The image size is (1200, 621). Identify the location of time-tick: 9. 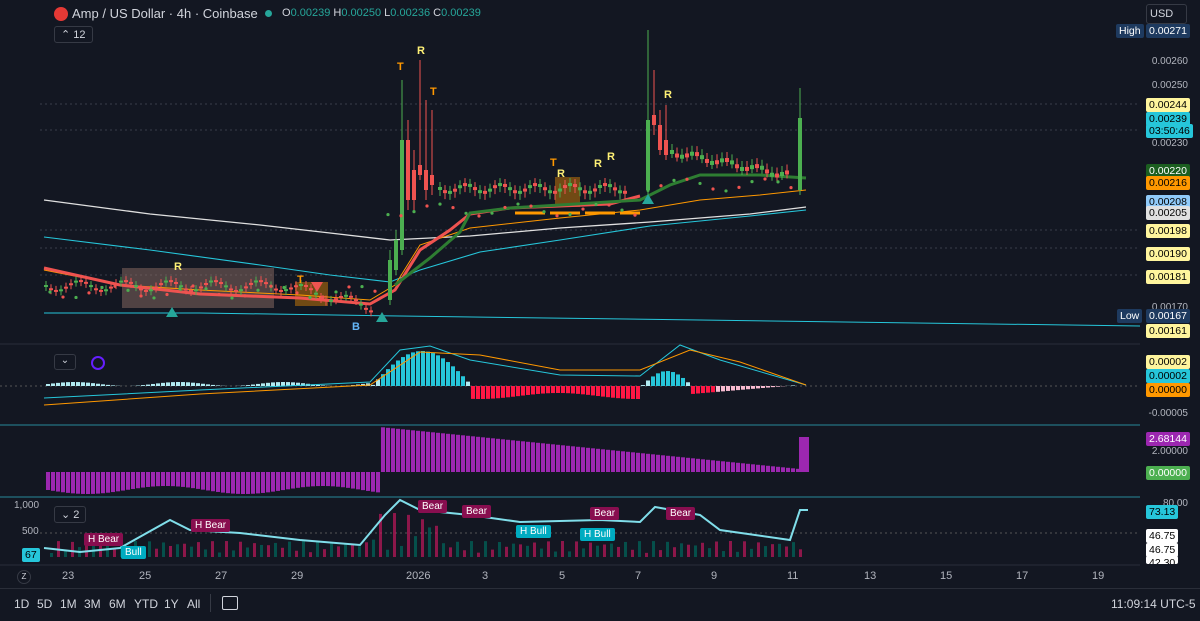
(714, 576).